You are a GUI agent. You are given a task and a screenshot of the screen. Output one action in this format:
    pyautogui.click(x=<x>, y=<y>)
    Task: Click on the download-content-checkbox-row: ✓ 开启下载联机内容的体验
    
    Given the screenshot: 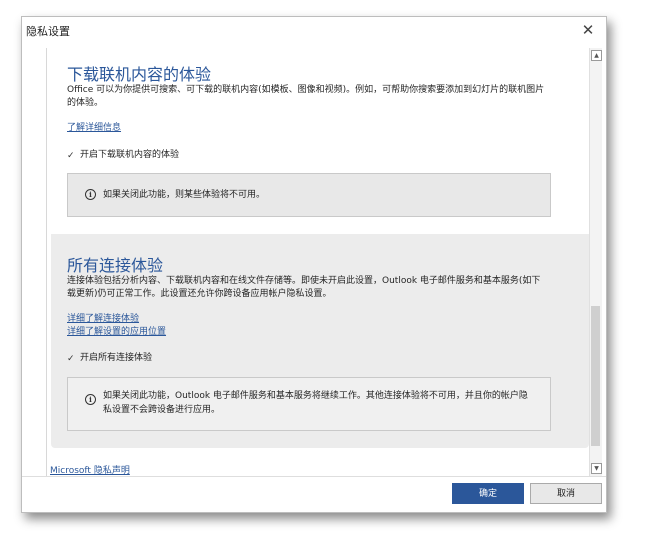 What is the action you would take?
    pyautogui.click(x=123, y=154)
    